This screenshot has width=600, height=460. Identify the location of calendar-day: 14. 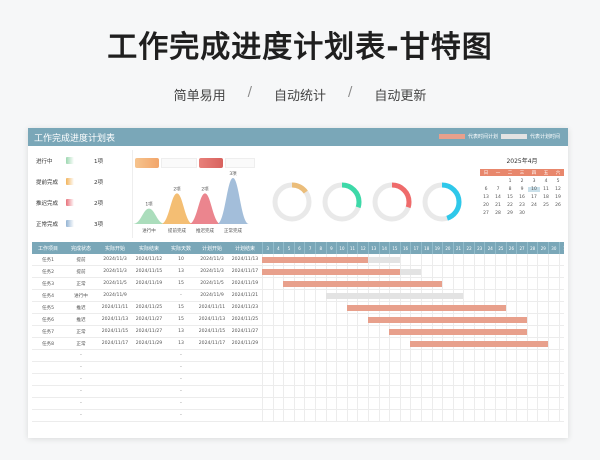
(498, 197).